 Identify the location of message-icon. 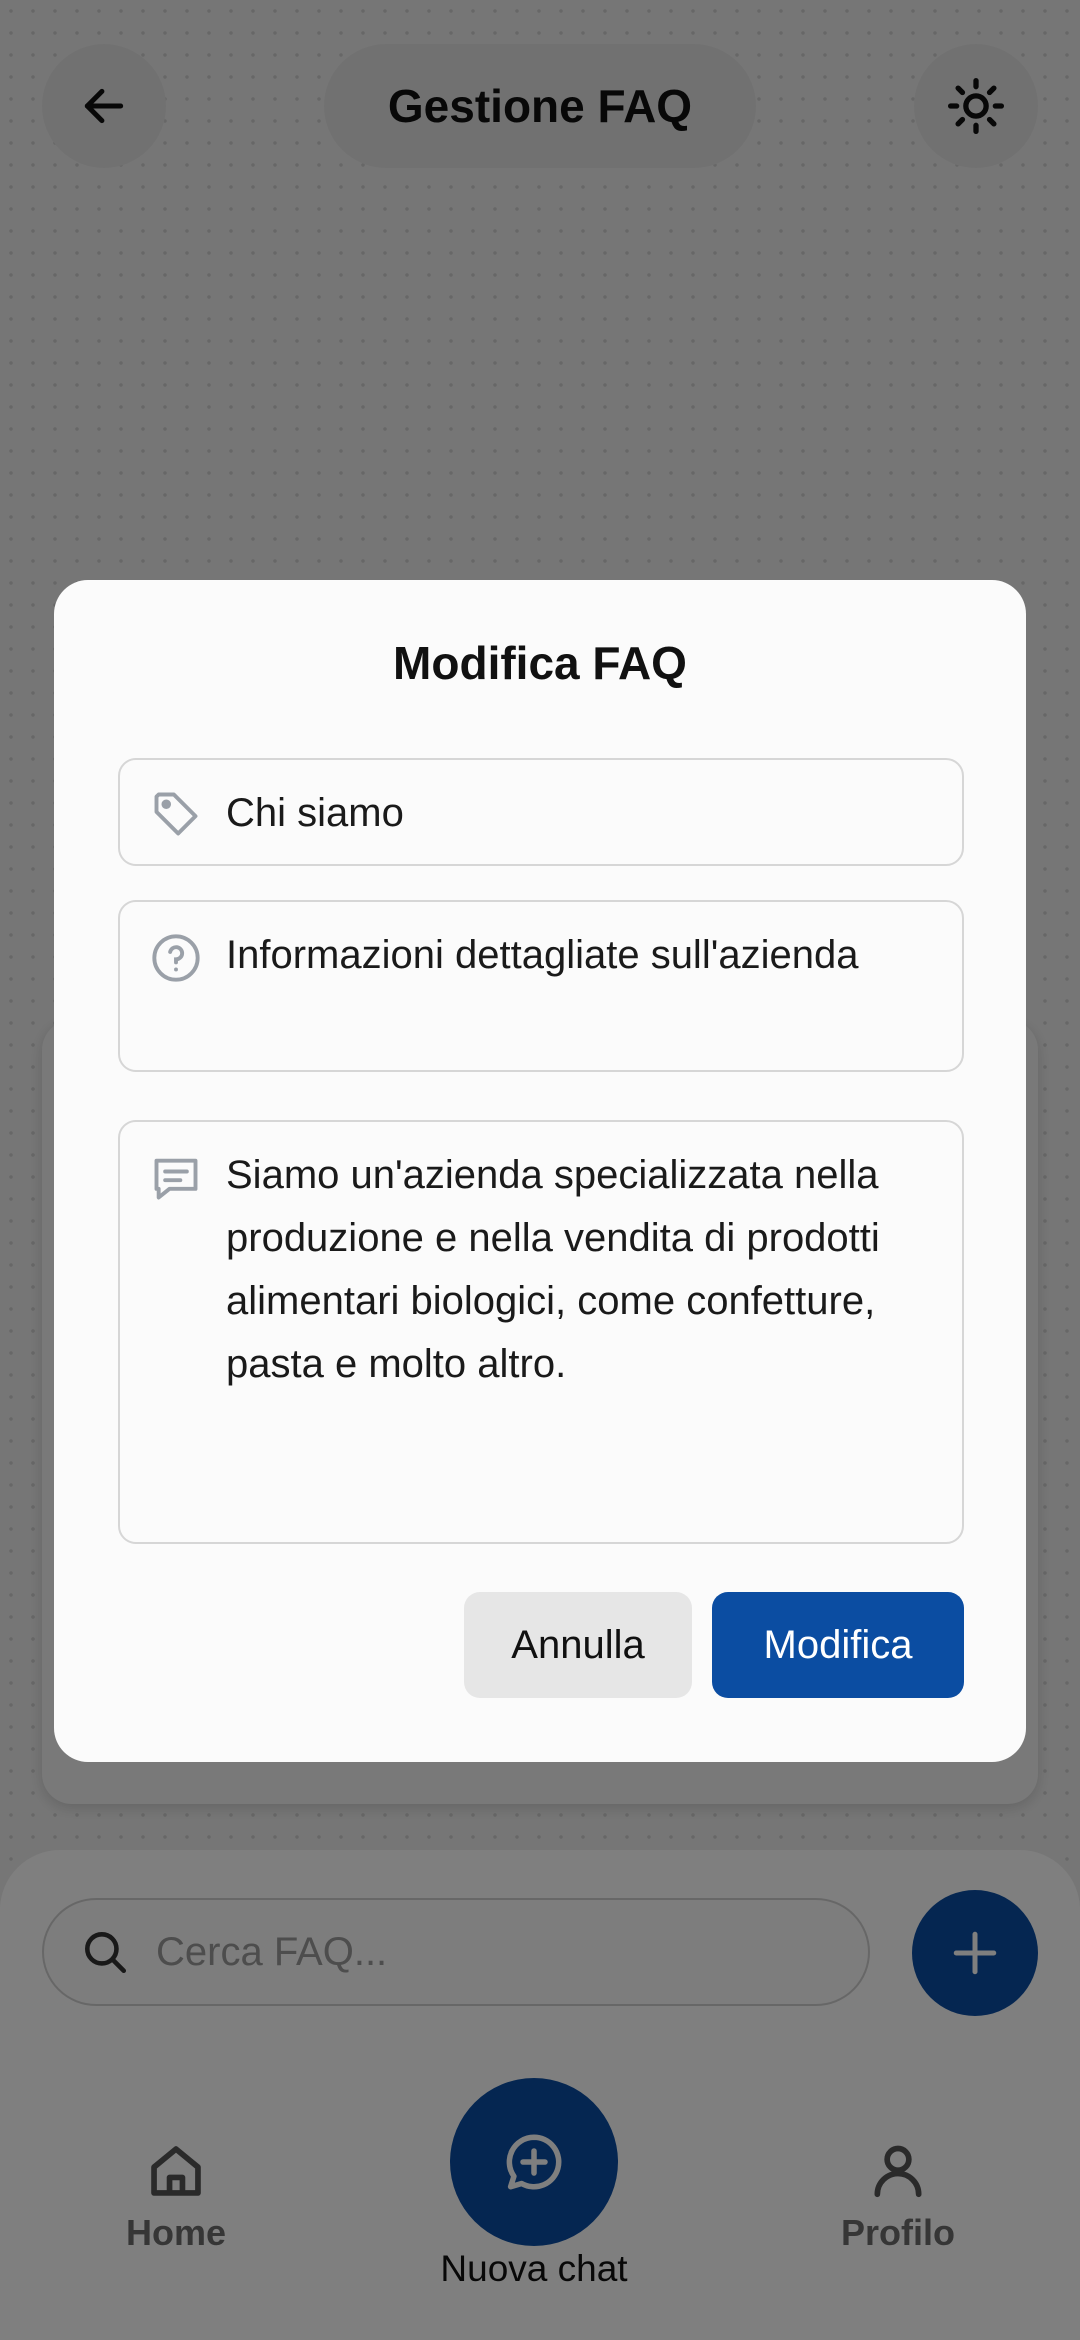
(176, 1179).